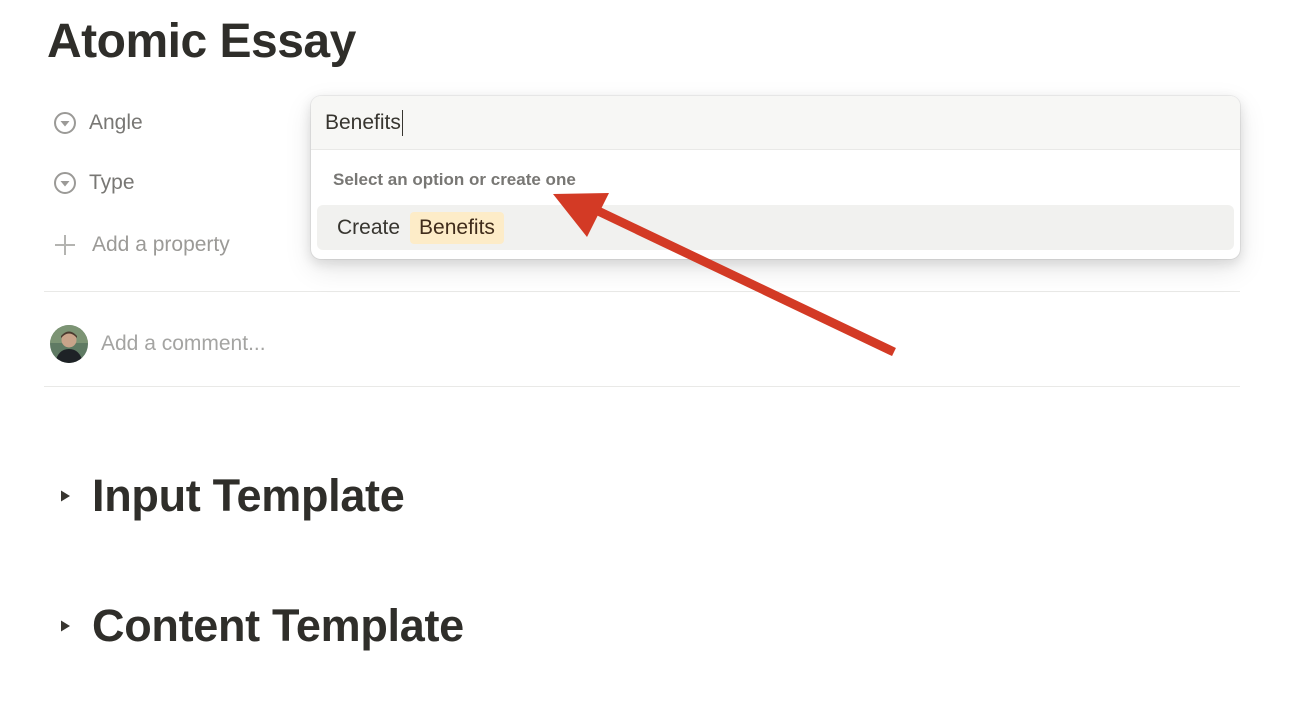  I want to click on text-caret, so click(402, 122).